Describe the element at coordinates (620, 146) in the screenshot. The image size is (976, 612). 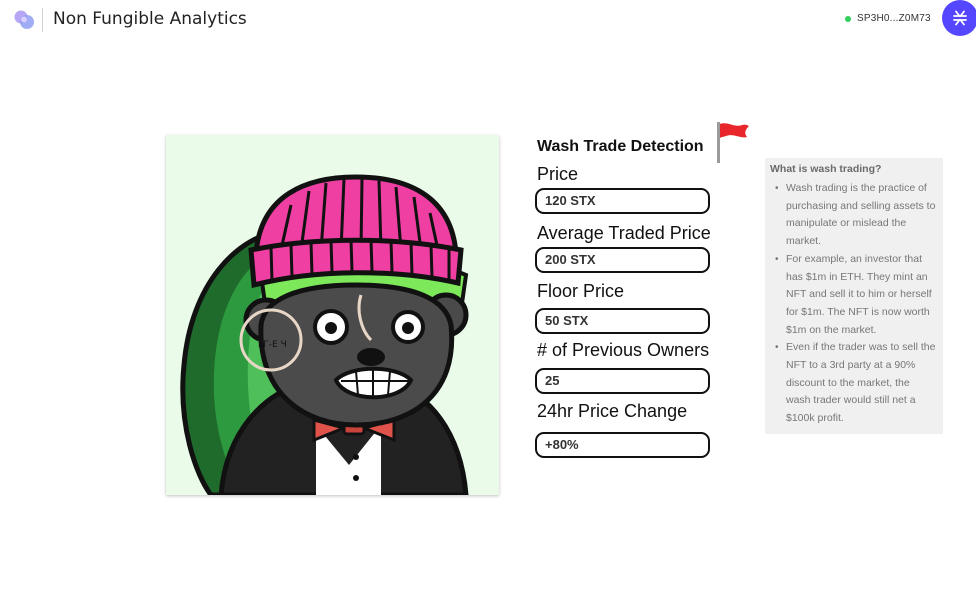
I see `detection-title: Wash Trade Detection` at that location.